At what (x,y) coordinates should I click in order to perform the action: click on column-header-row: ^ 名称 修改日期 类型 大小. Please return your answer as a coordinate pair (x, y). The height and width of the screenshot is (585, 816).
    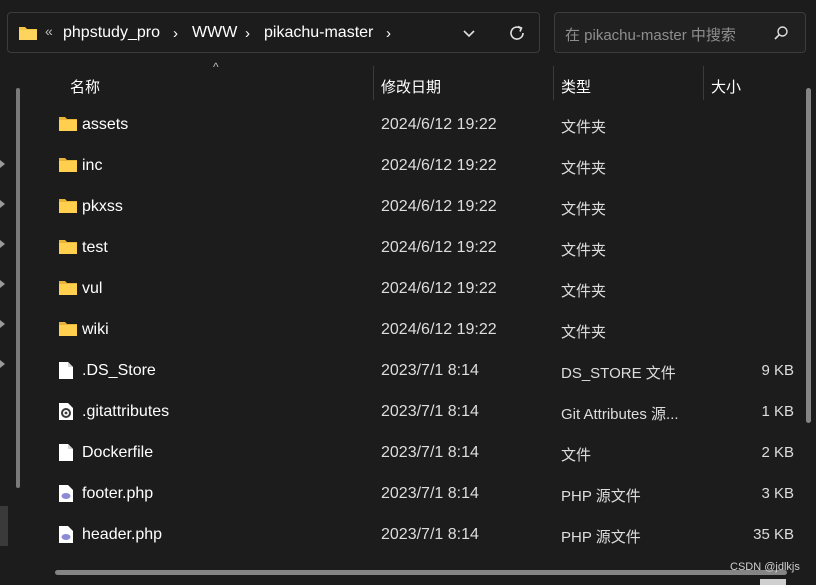
    Looking at the image, I should click on (418, 81).